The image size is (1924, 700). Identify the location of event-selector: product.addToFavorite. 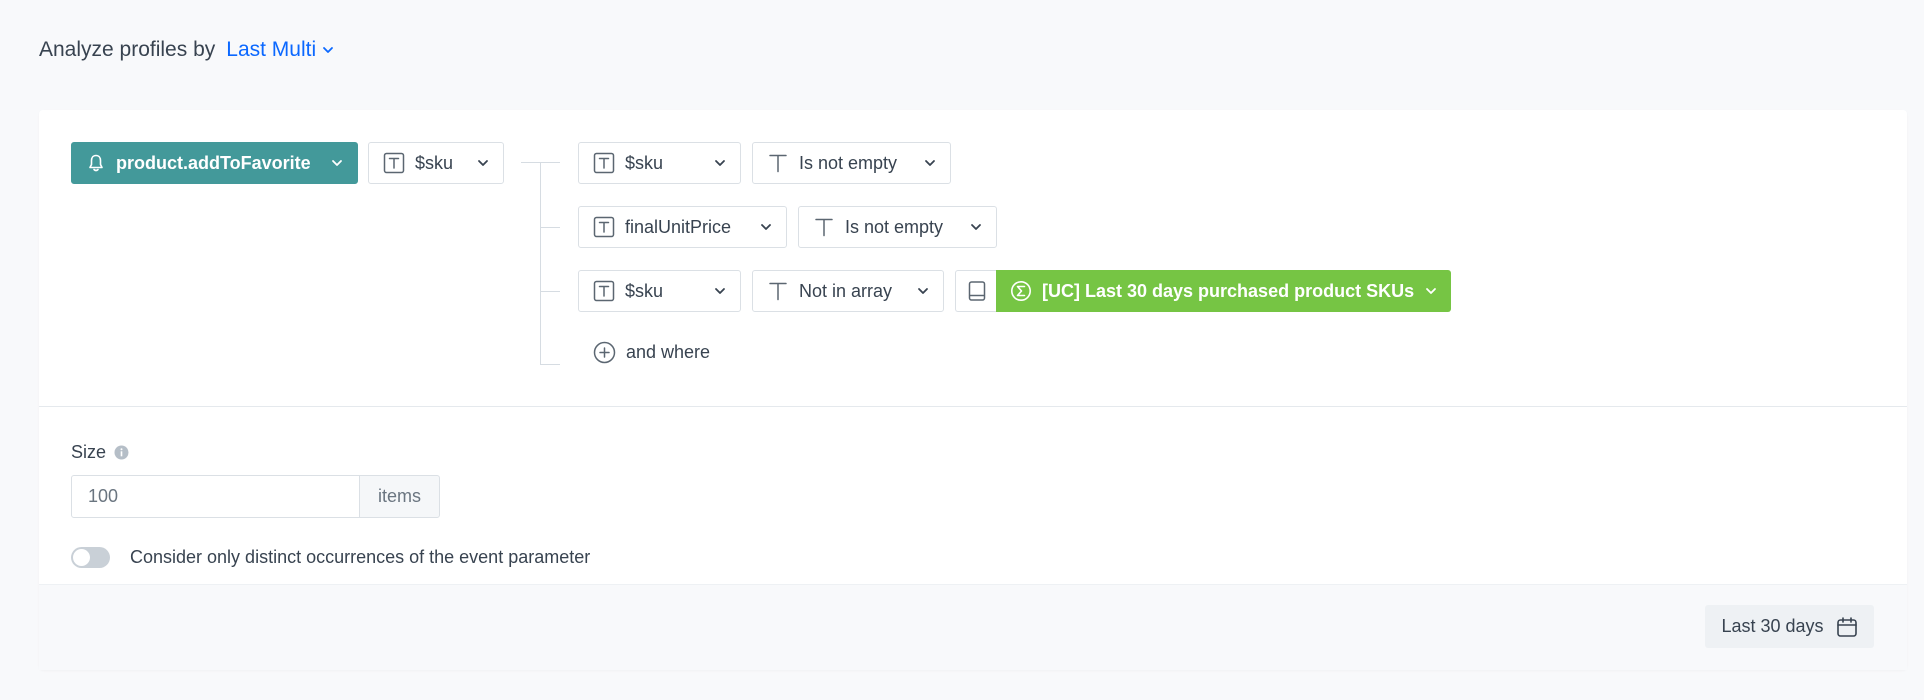
(214, 163).